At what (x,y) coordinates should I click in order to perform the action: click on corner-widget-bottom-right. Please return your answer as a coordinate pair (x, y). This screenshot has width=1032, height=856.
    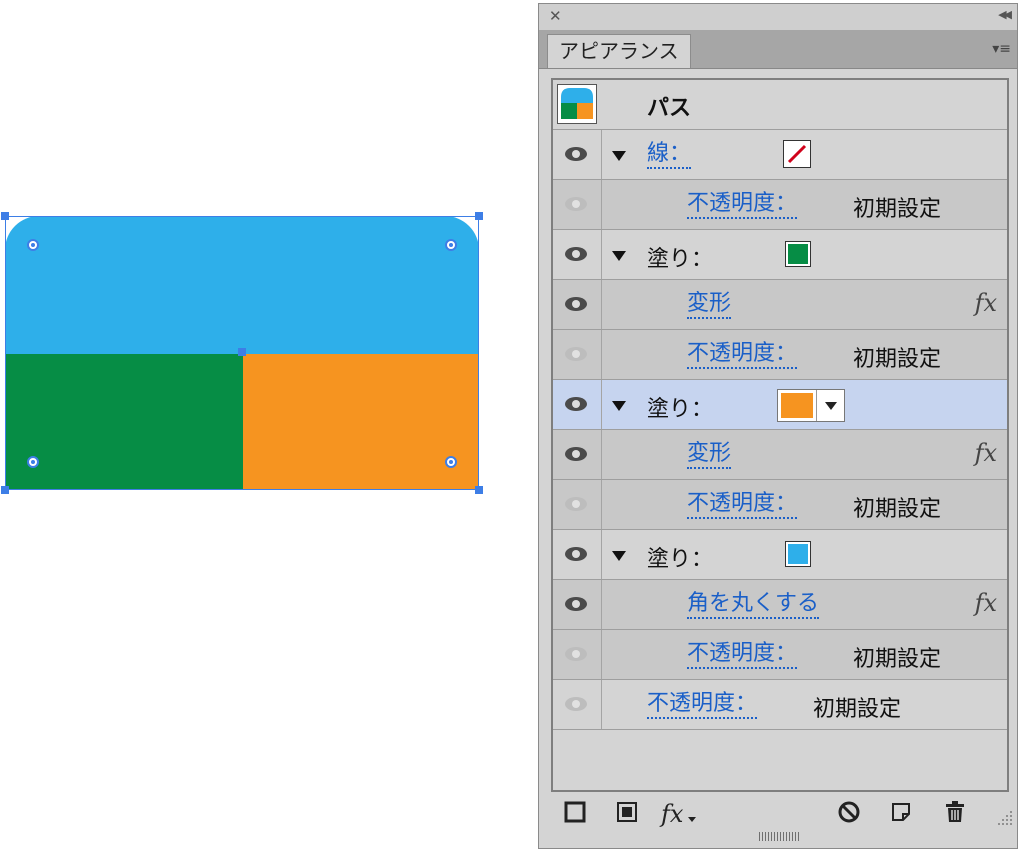
    Looking at the image, I should click on (451, 462).